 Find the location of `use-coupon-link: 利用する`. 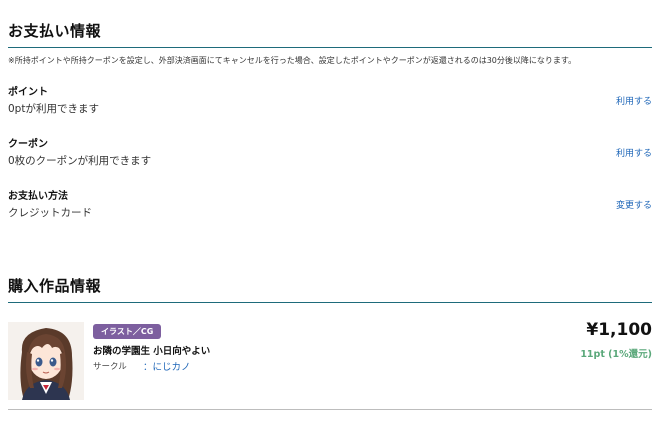

use-coupon-link: 利用する is located at coordinates (634, 152).